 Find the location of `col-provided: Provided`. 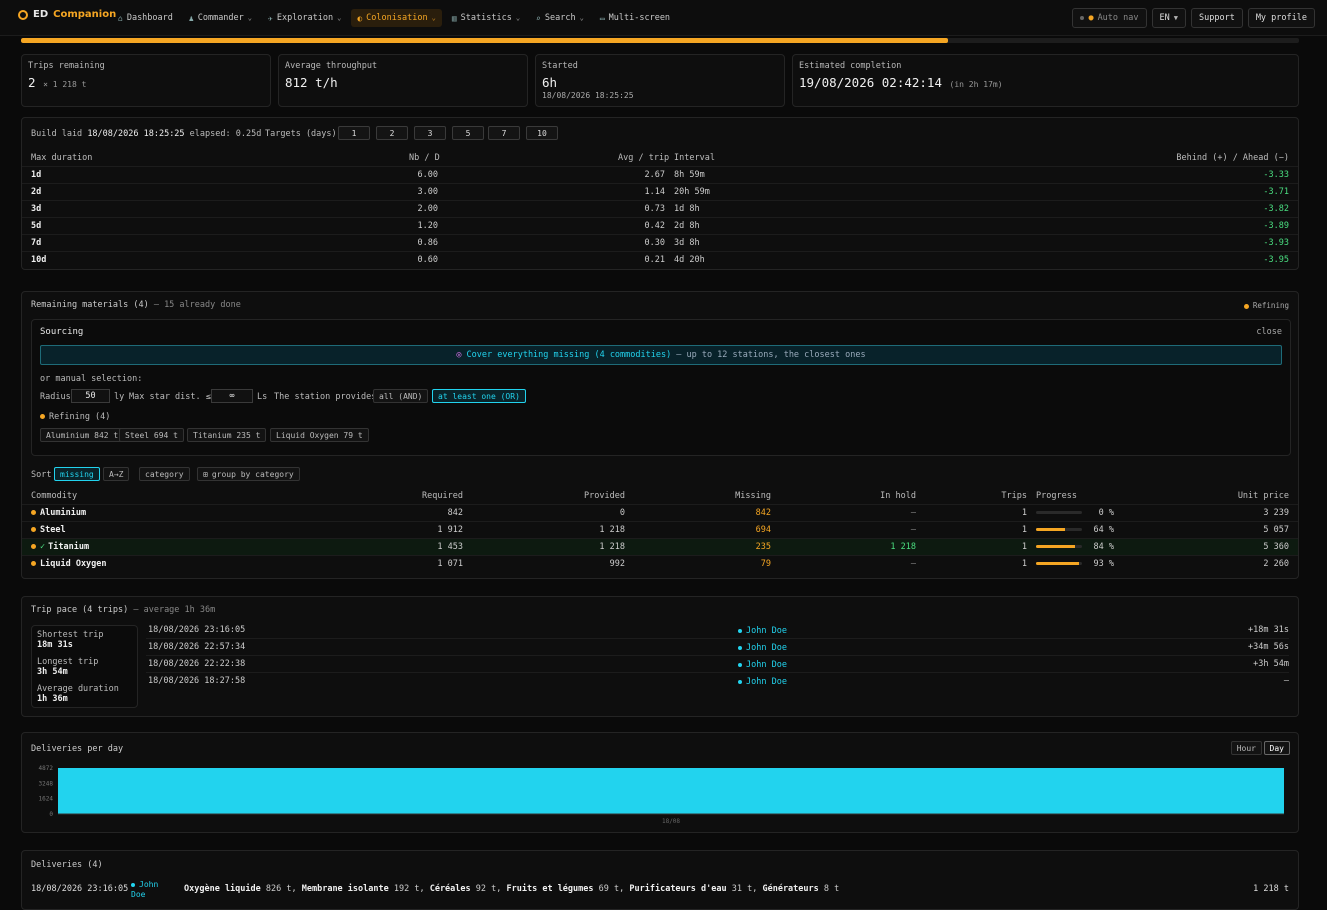

col-provided: Provided is located at coordinates (604, 496).